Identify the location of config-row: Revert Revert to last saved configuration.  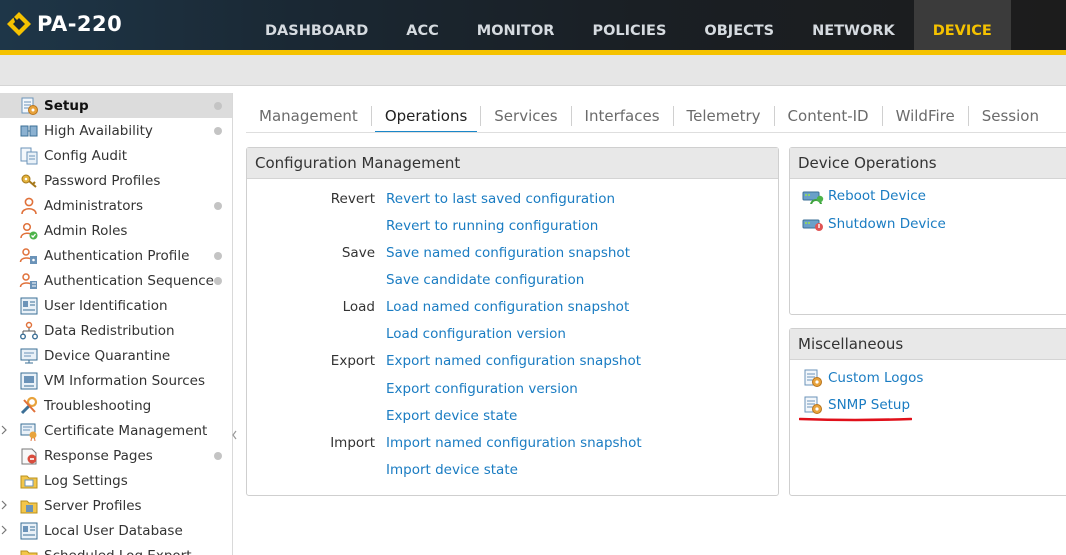
(513, 199).